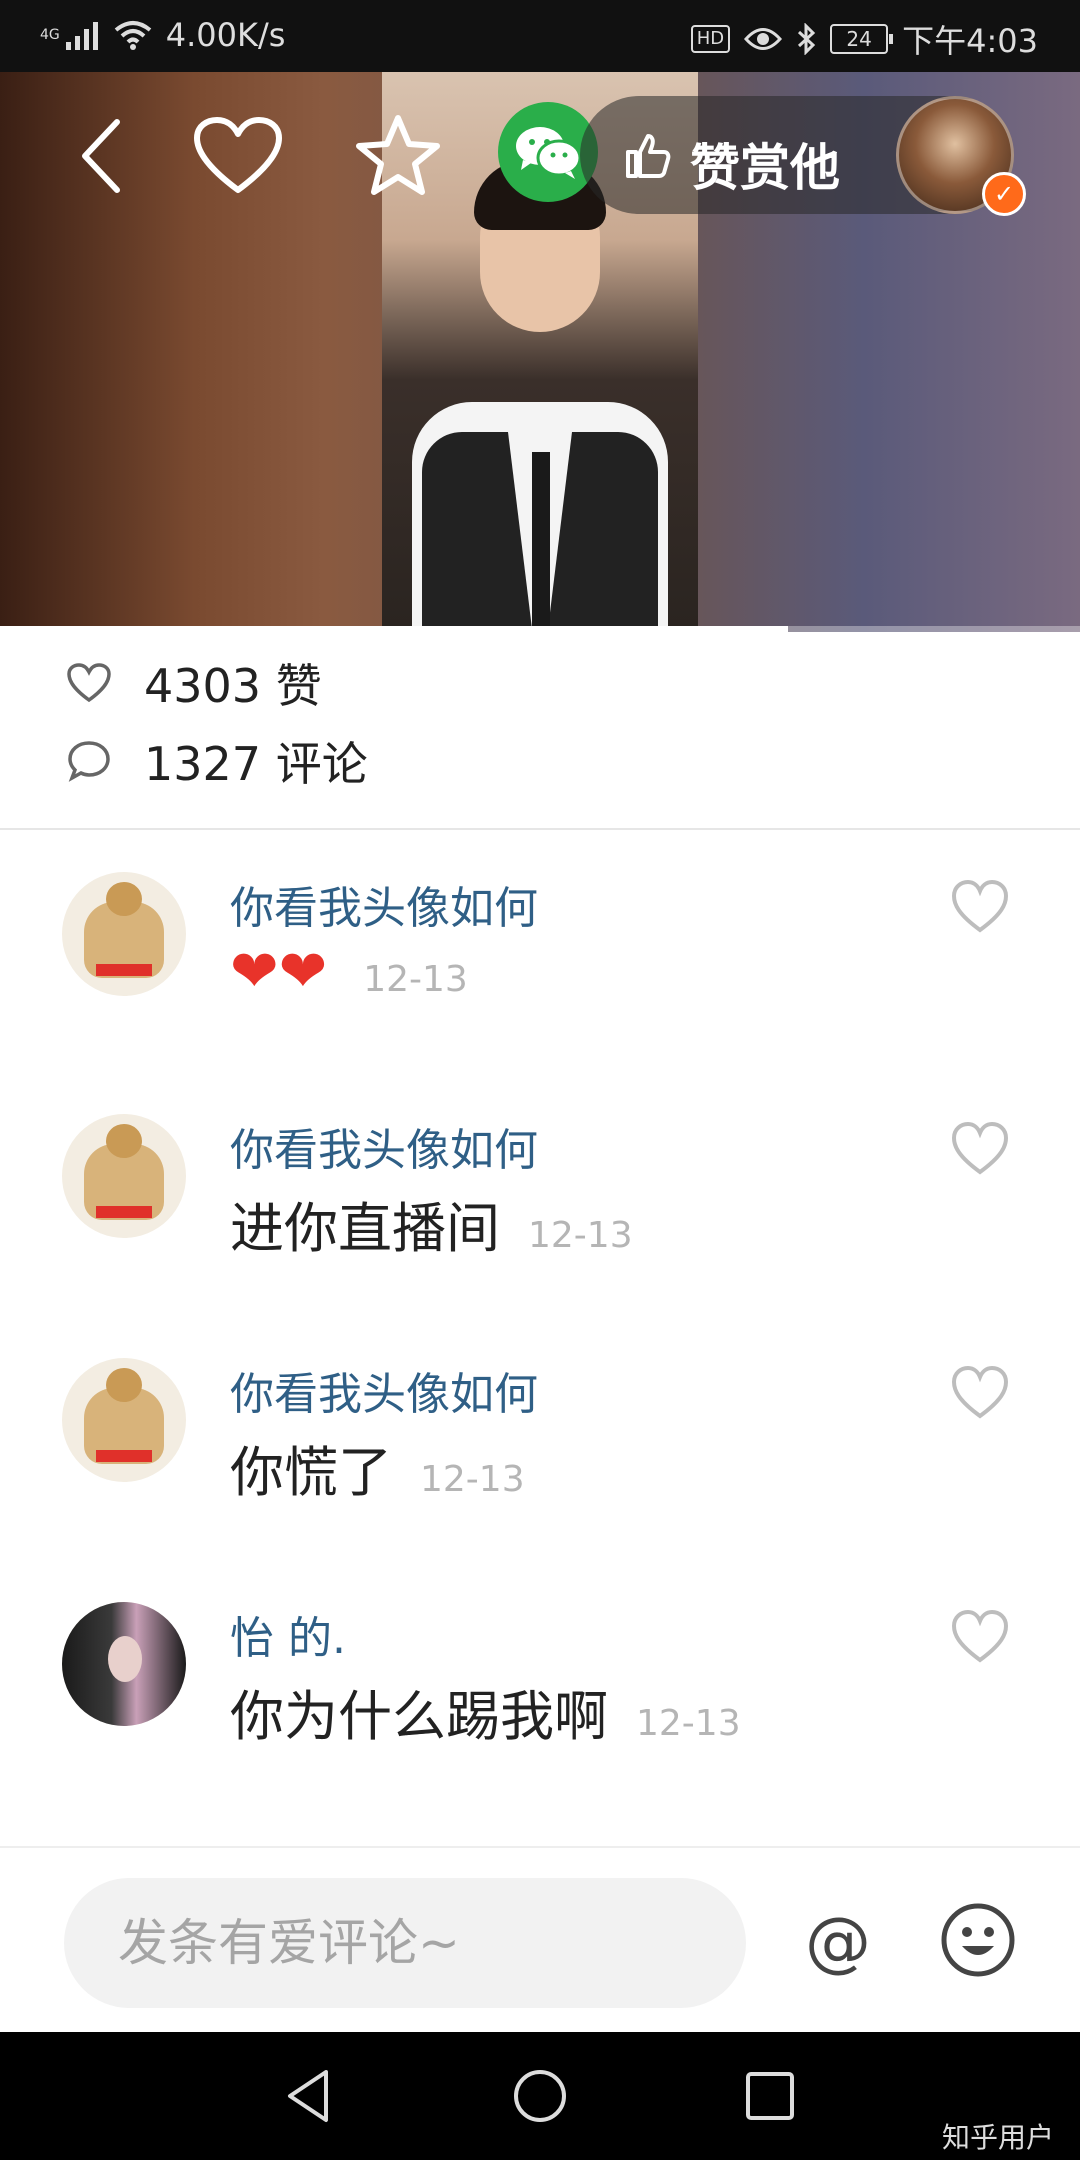 This screenshot has height=2160, width=1080. Describe the element at coordinates (50, 35) in the screenshot. I see `network-type: 4G` at that location.